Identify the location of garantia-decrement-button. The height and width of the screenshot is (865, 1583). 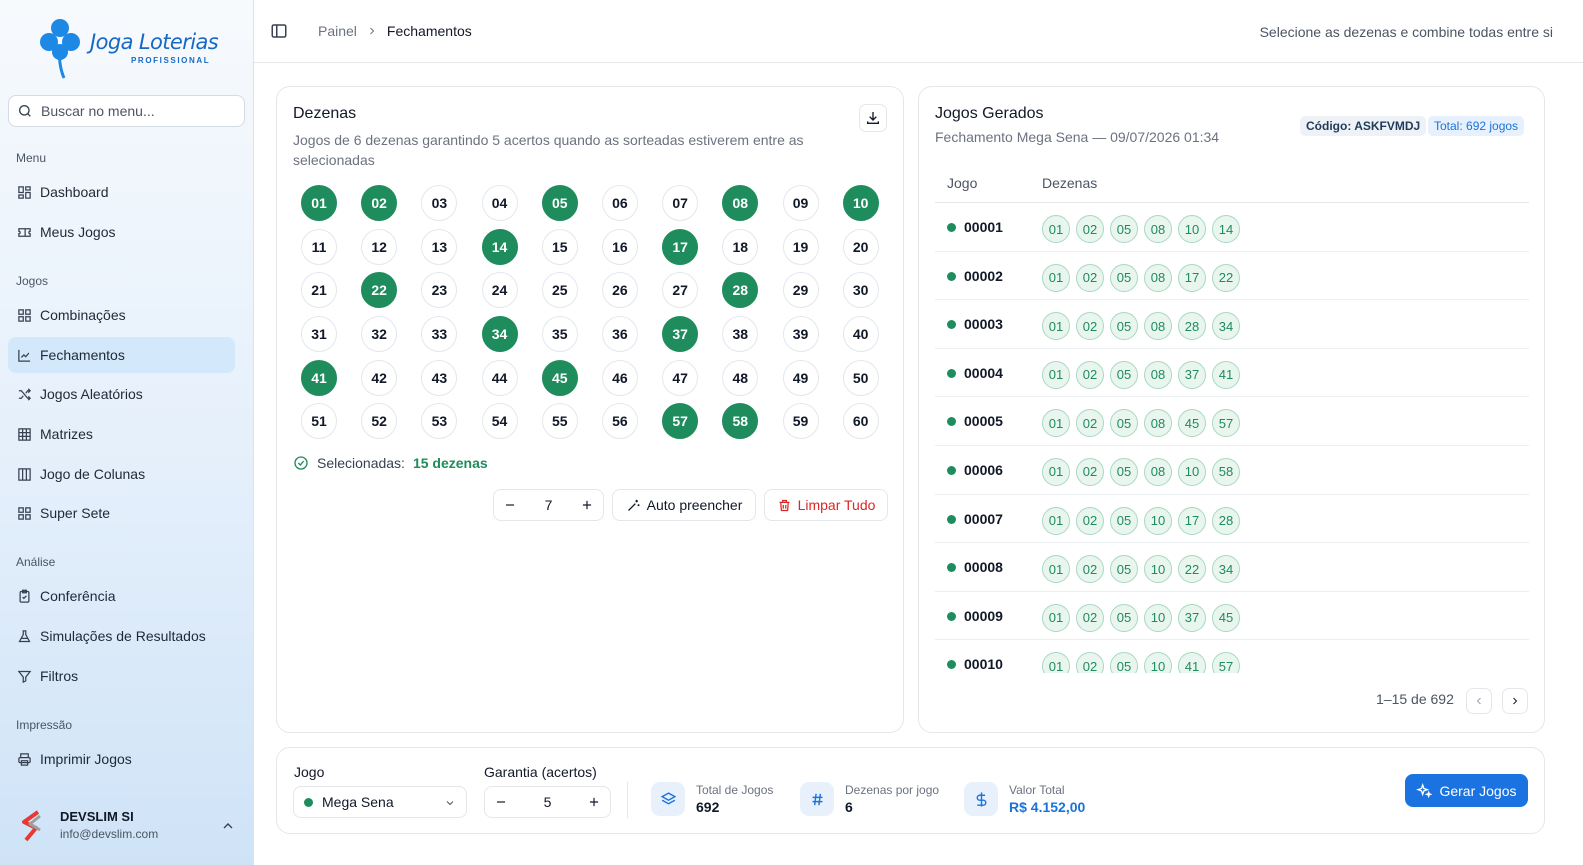
(501, 802).